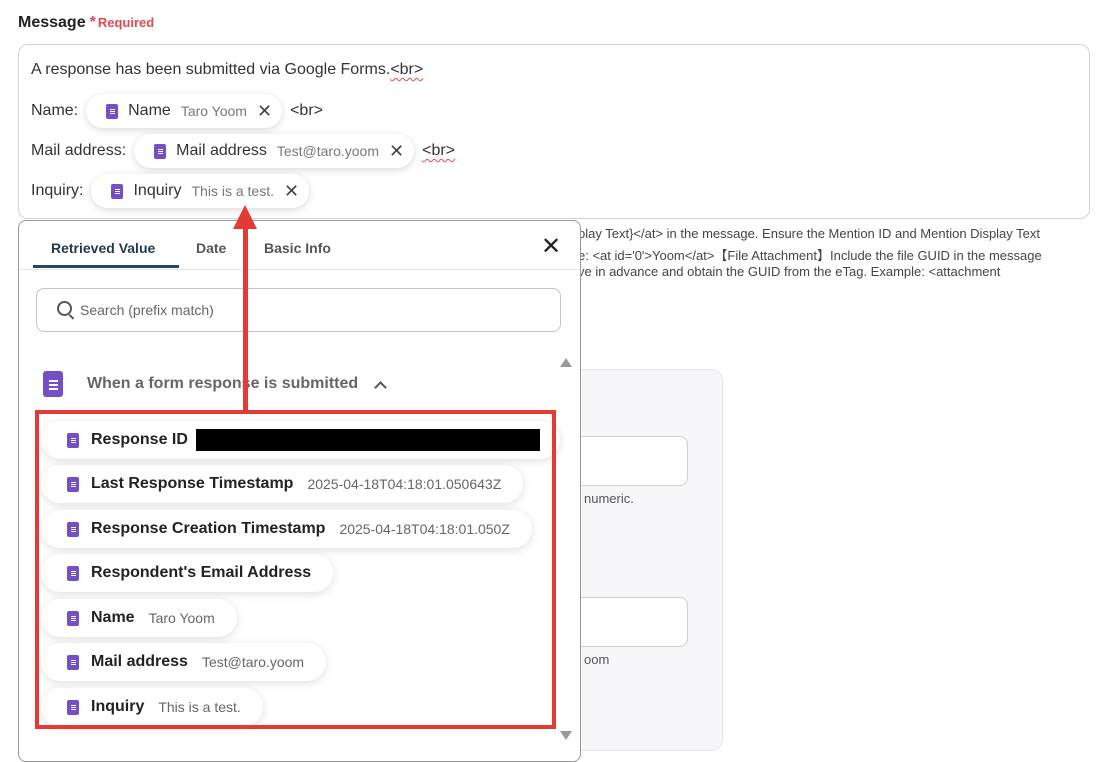  Describe the element at coordinates (213, 111) in the screenshot. I see `chip-value: Taro Yoom` at that location.